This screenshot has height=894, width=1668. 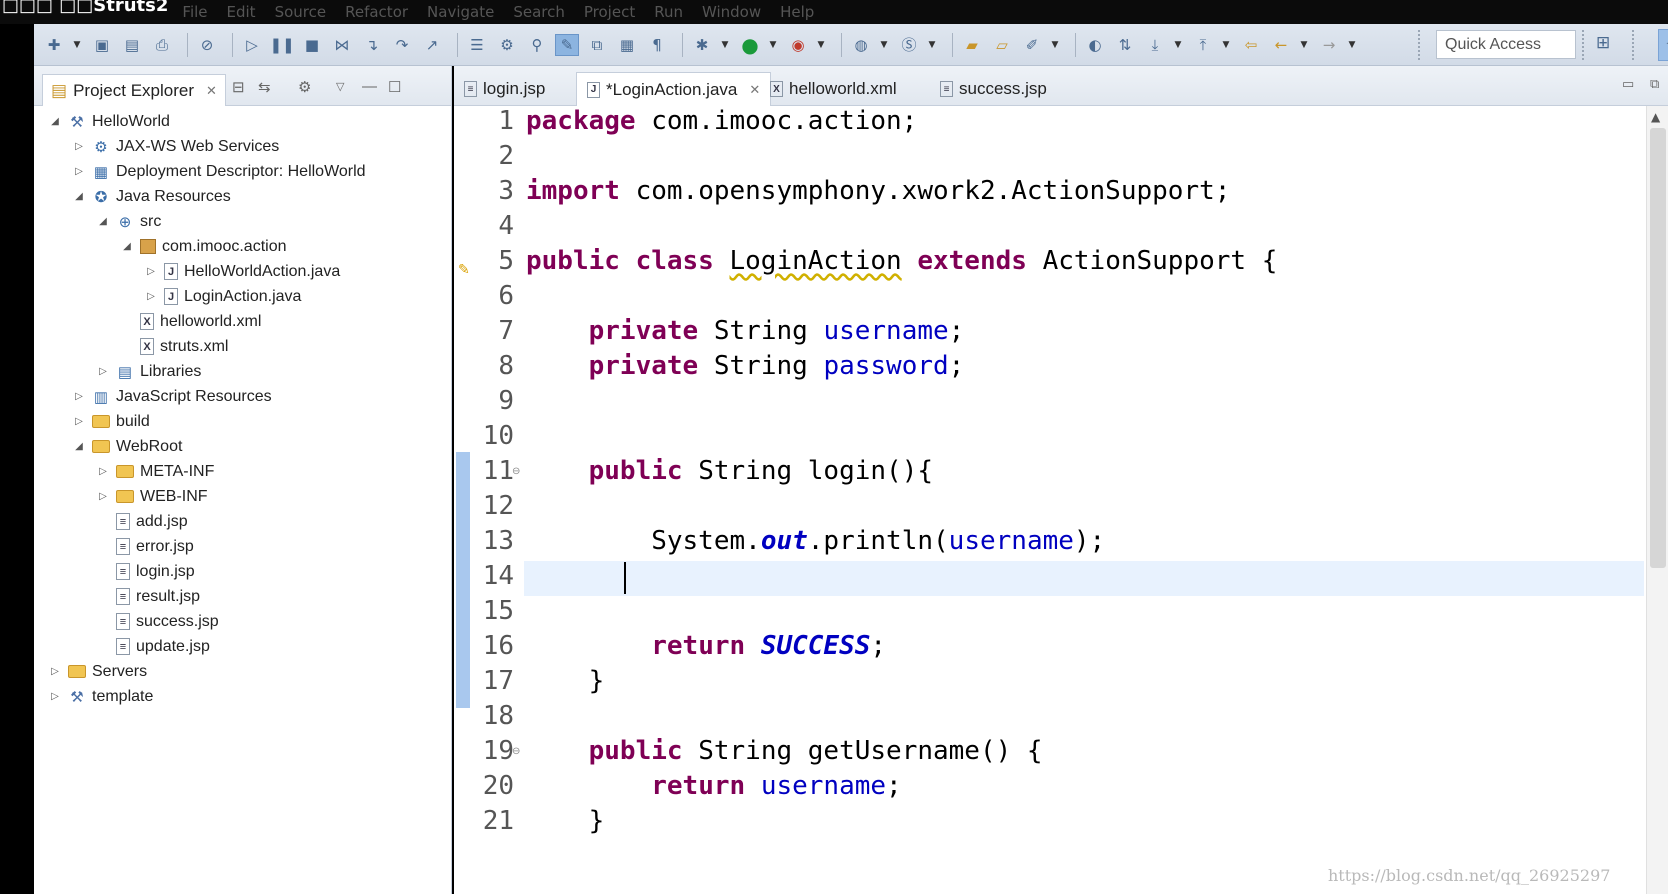 I want to click on mark-occurrences-icon: ✎, so click(x=567, y=44).